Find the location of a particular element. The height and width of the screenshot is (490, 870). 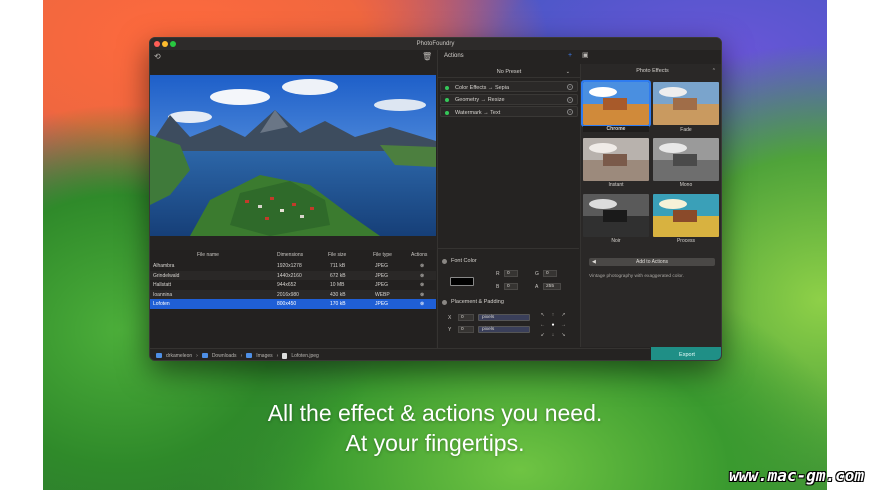

action-item: Watermark → Text × is located at coordinates (509, 111).